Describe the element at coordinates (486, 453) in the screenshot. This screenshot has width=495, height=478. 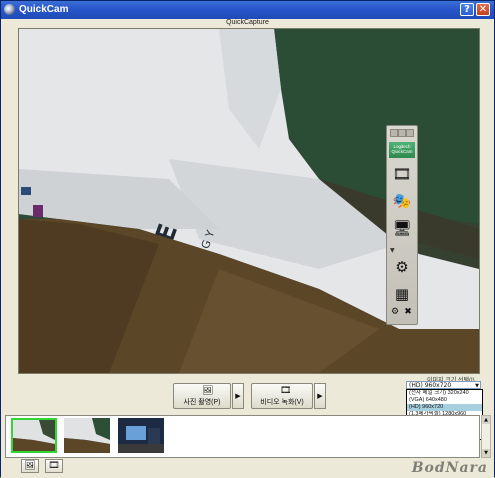
I see `scroll-down-icon: ▼` at that location.